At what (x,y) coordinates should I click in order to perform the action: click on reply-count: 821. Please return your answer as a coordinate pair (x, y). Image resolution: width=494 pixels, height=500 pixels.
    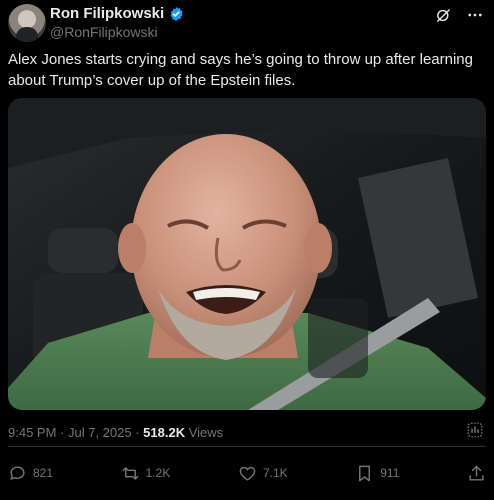
    Looking at the image, I should click on (43, 473).